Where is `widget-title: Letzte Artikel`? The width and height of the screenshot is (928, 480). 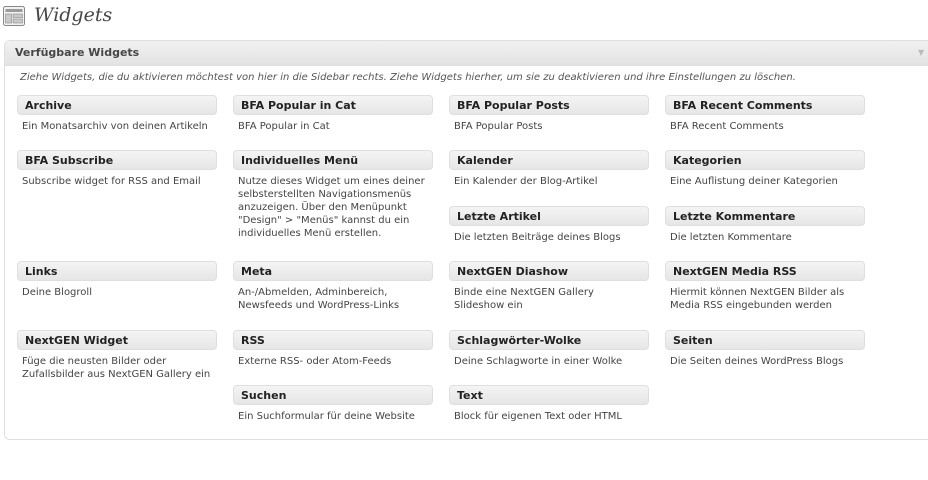
widget-title: Letzte Artikel is located at coordinates (499, 216).